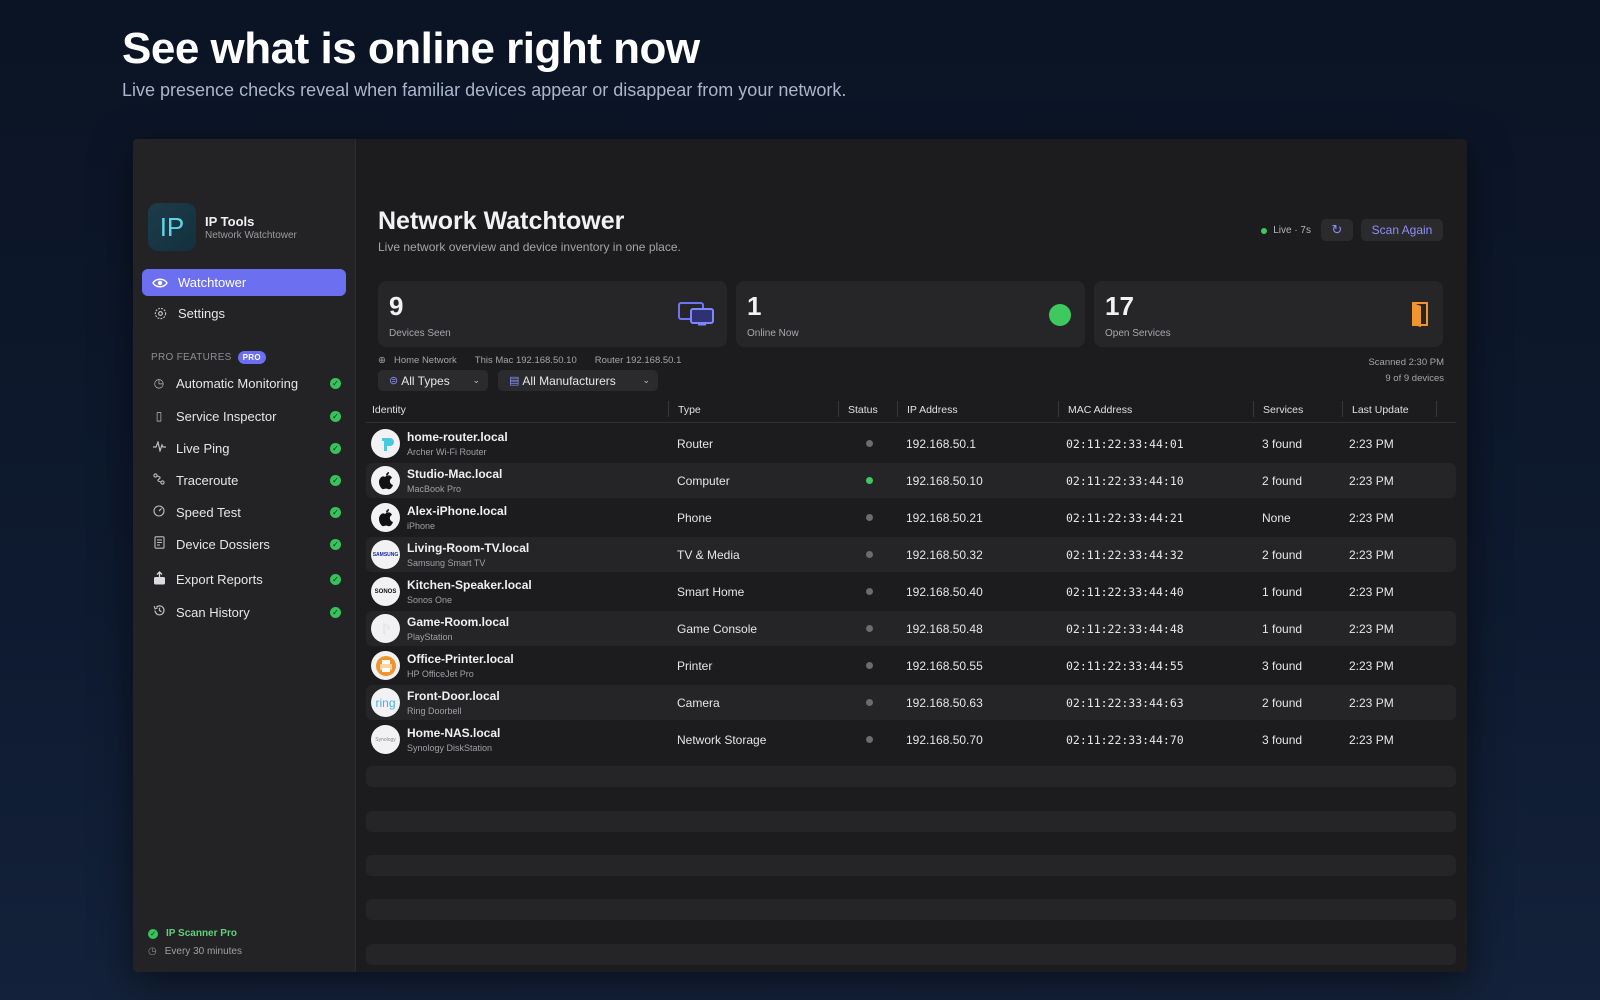 The image size is (1600, 1000). I want to click on device-type: TV & Media, so click(708, 555).